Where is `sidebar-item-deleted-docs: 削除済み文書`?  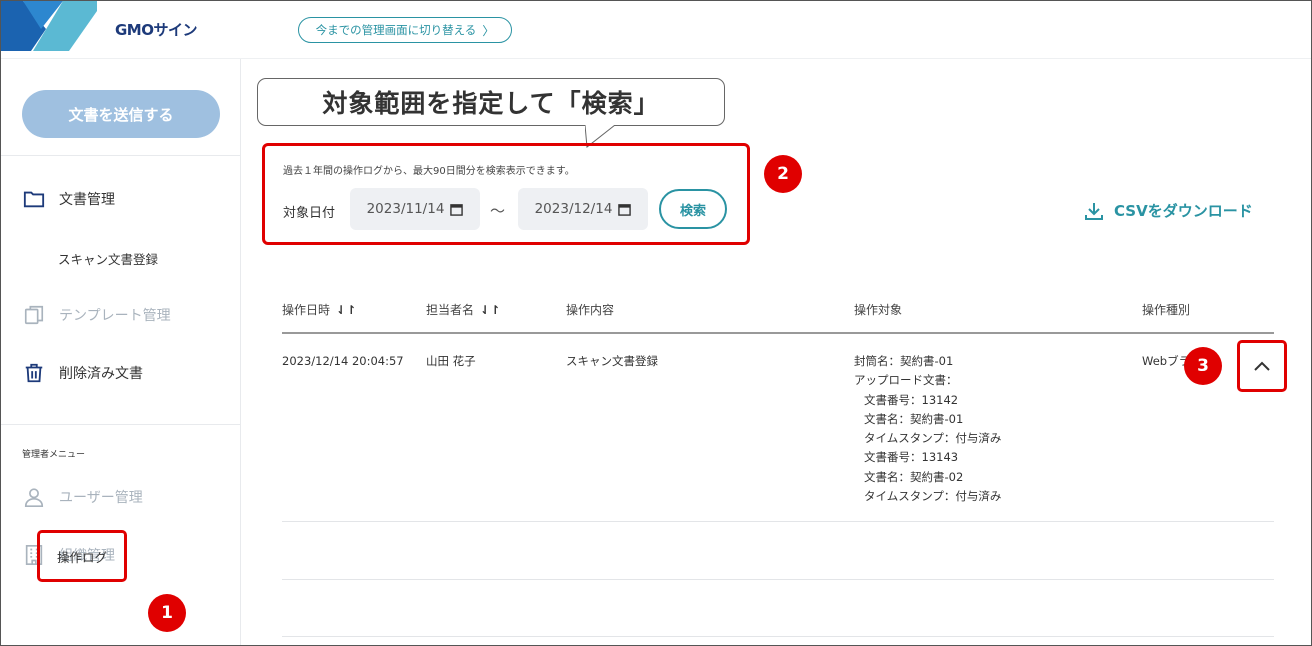
sidebar-item-deleted-docs: 削除済み文書 is located at coordinates (83, 373).